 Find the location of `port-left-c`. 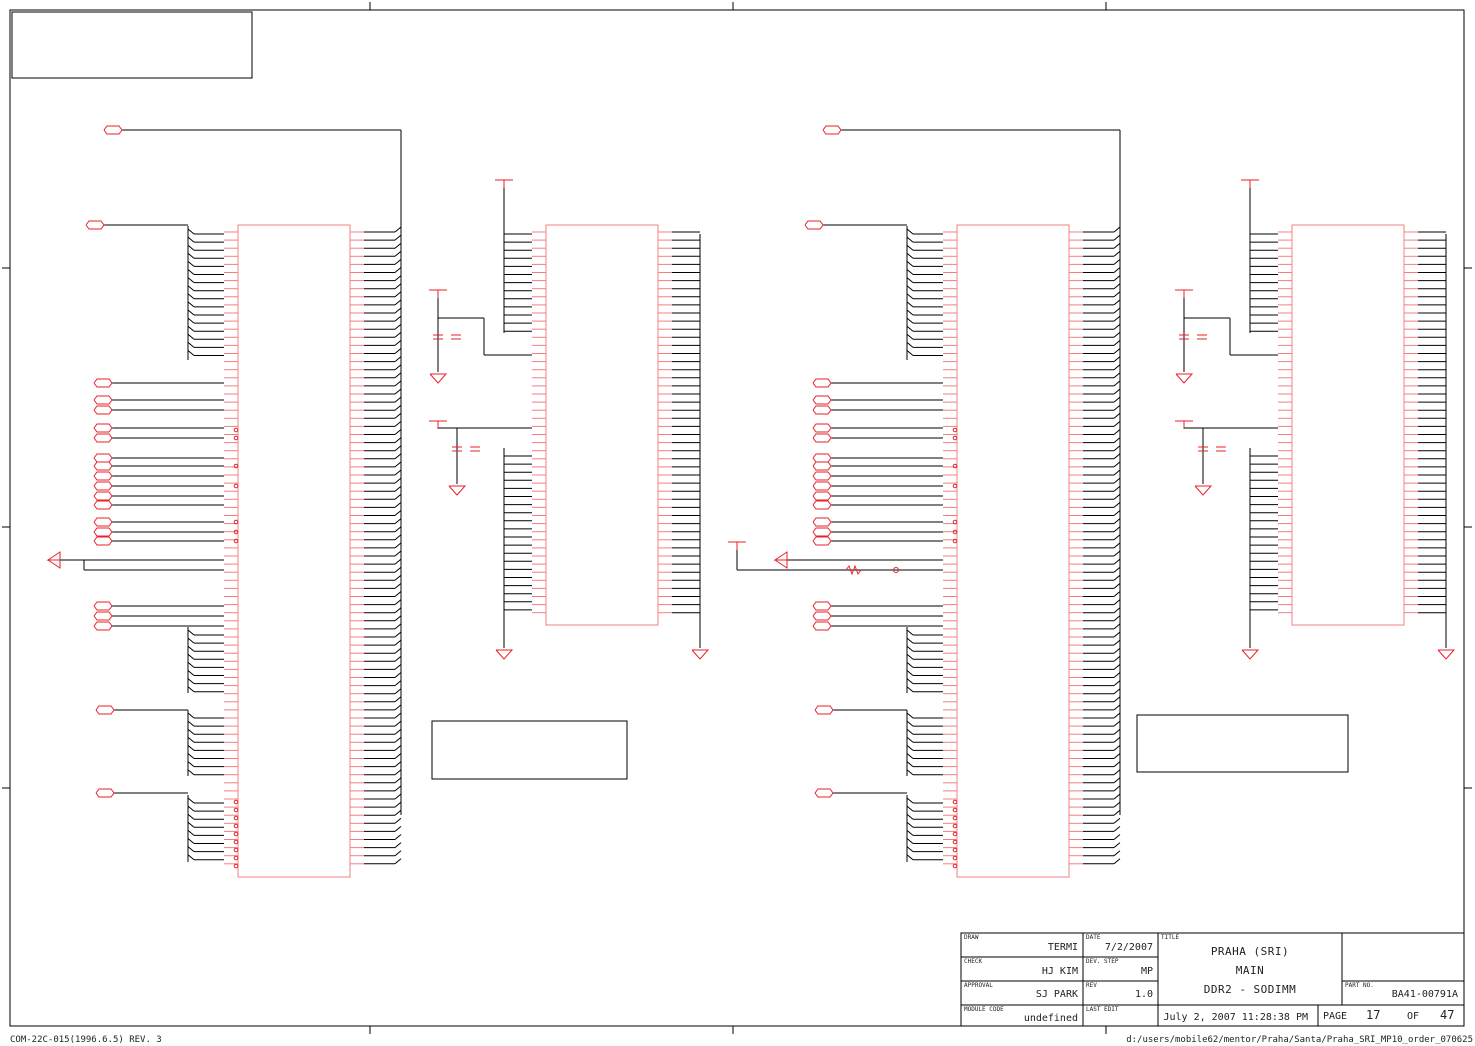

port-left-c is located at coordinates (105, 793).